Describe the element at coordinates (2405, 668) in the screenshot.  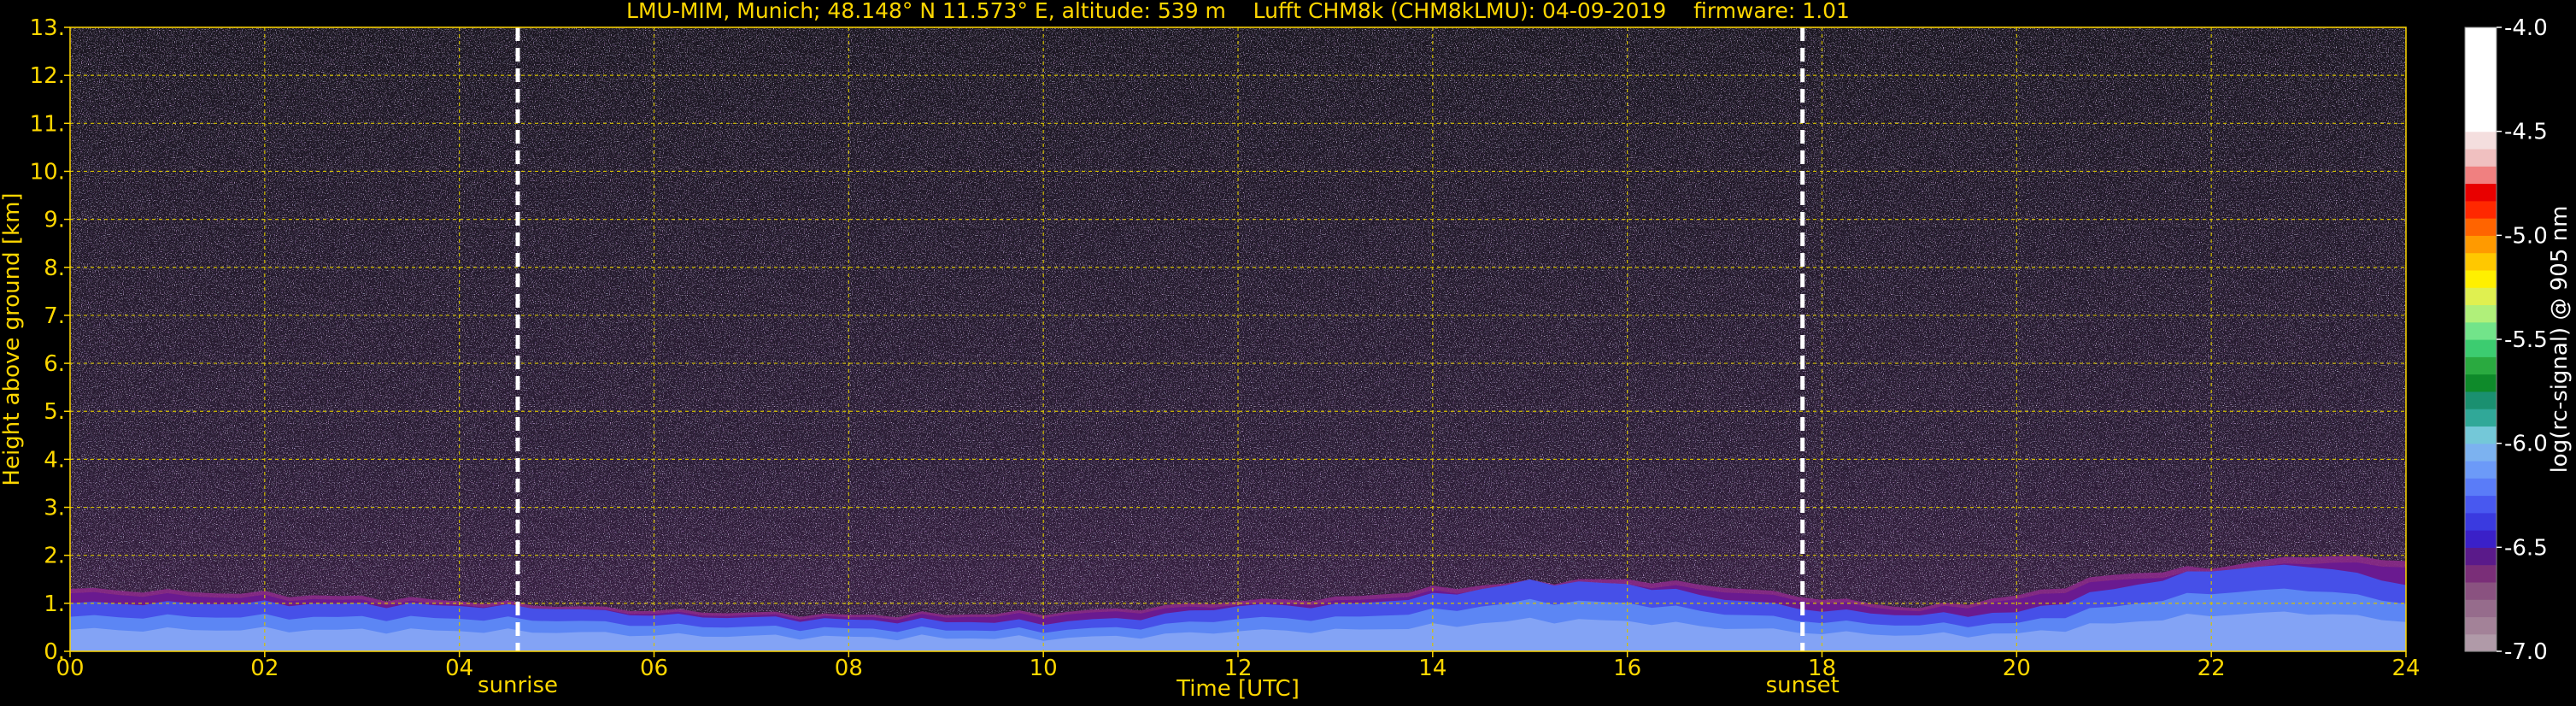
I see `x-tick-label: 24` at that location.